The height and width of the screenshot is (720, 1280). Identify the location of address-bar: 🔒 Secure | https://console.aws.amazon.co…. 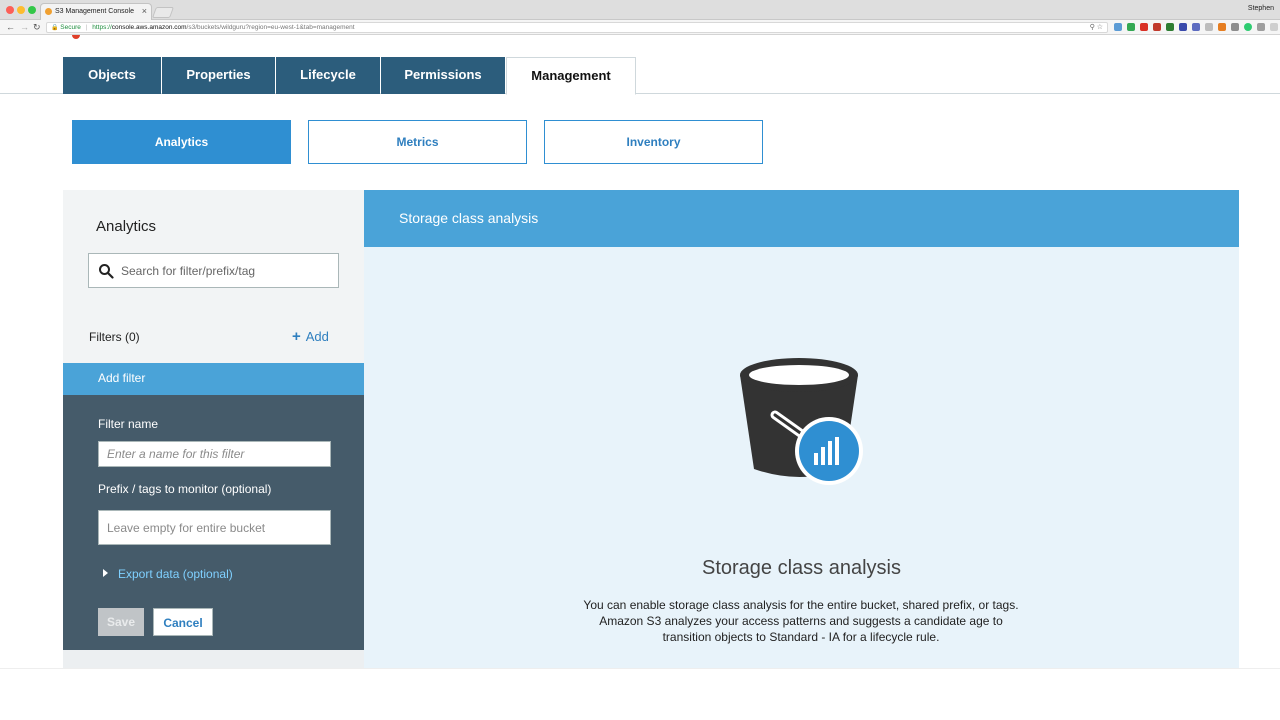
(577, 27).